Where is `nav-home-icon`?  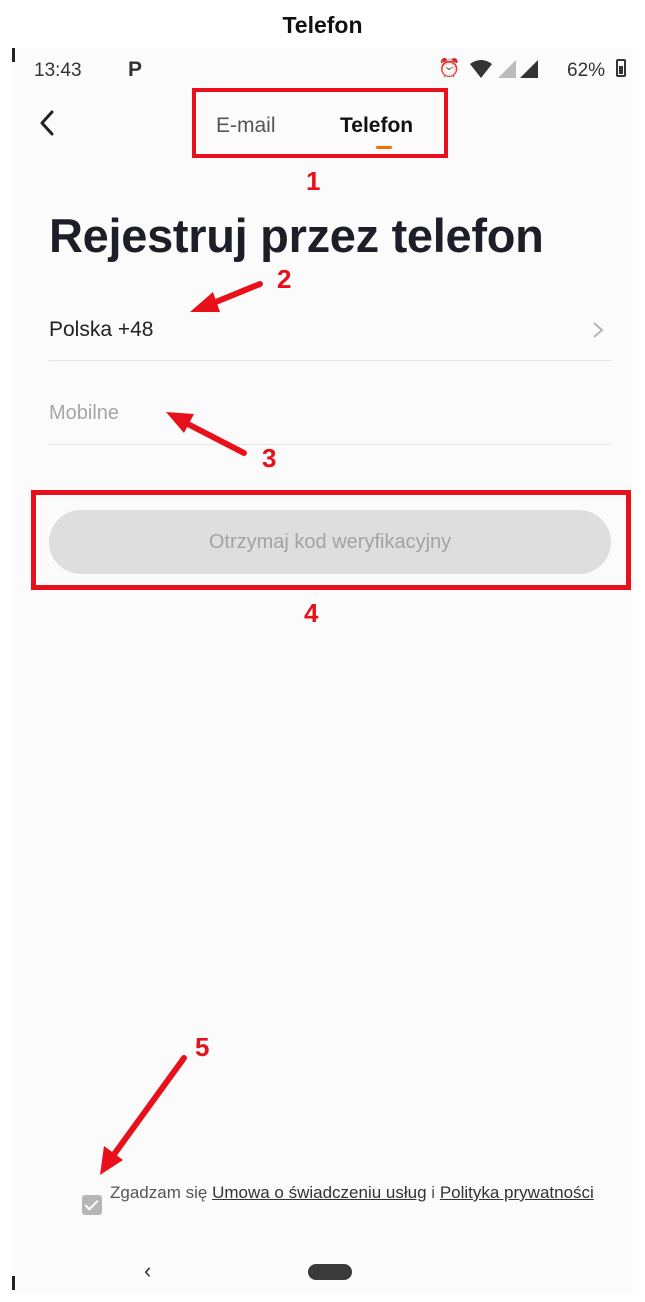
nav-home-icon is located at coordinates (330, 1272).